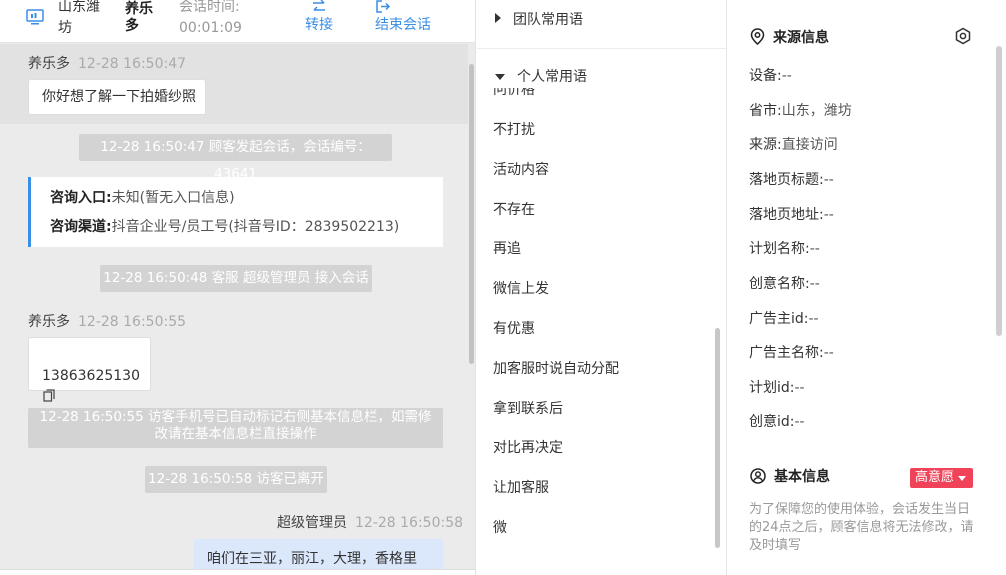 This screenshot has height=575, width=1006. I want to click on visitor-message-bubble: 你好想了解一下拍婚纱照, so click(117, 97).